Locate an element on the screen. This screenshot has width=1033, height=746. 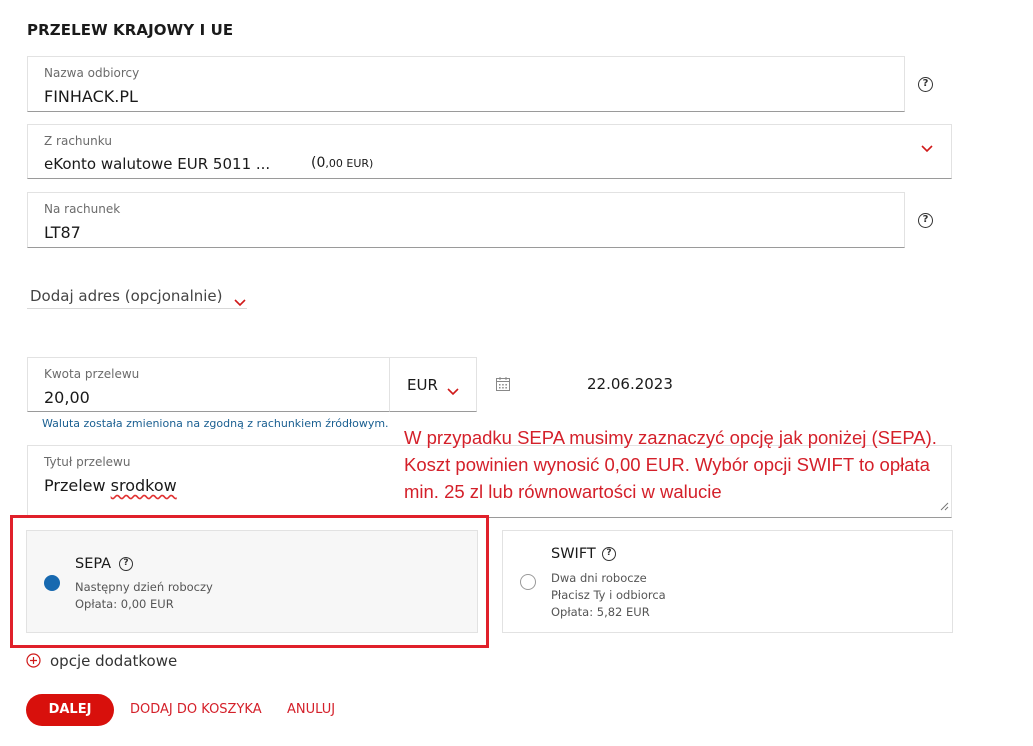
add-address-label: Dodaj adres (opcjonalnie) is located at coordinates (126, 296).